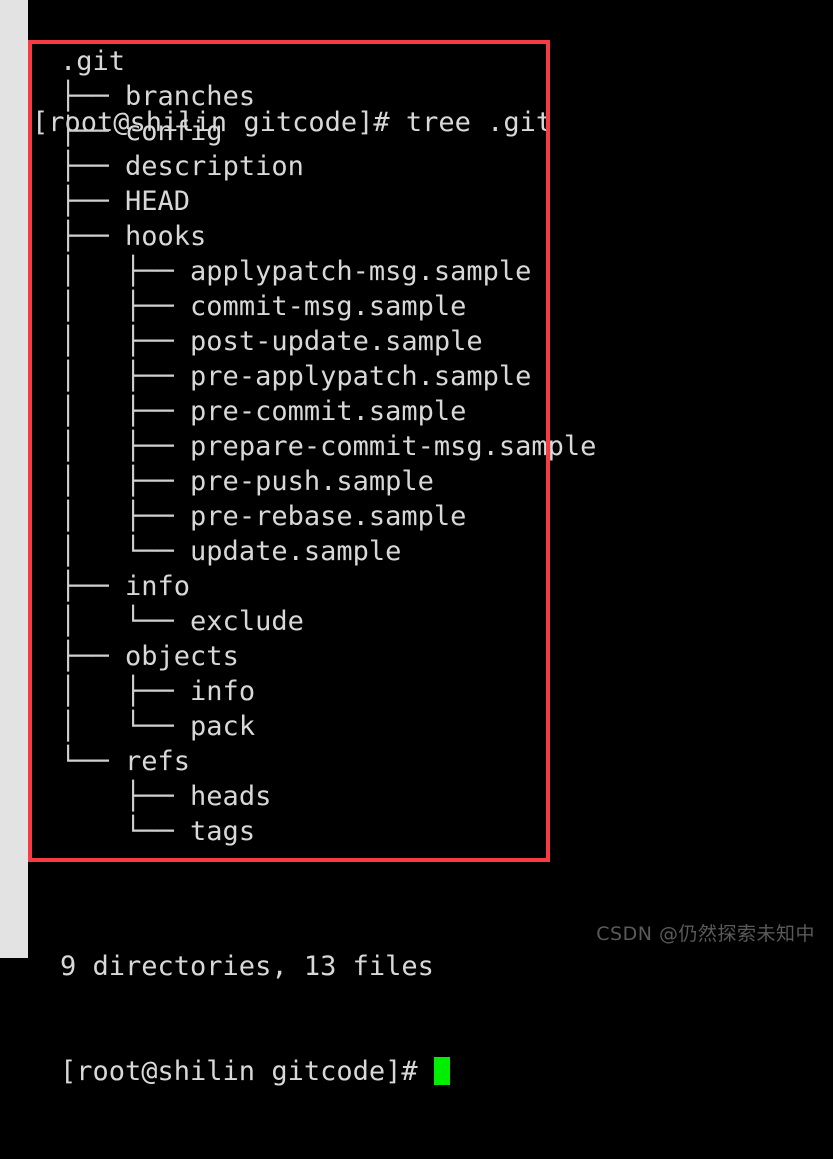 The width and height of the screenshot is (833, 1159). Describe the element at coordinates (445, 796) in the screenshot. I see `tree-row: ├── heads` at that location.